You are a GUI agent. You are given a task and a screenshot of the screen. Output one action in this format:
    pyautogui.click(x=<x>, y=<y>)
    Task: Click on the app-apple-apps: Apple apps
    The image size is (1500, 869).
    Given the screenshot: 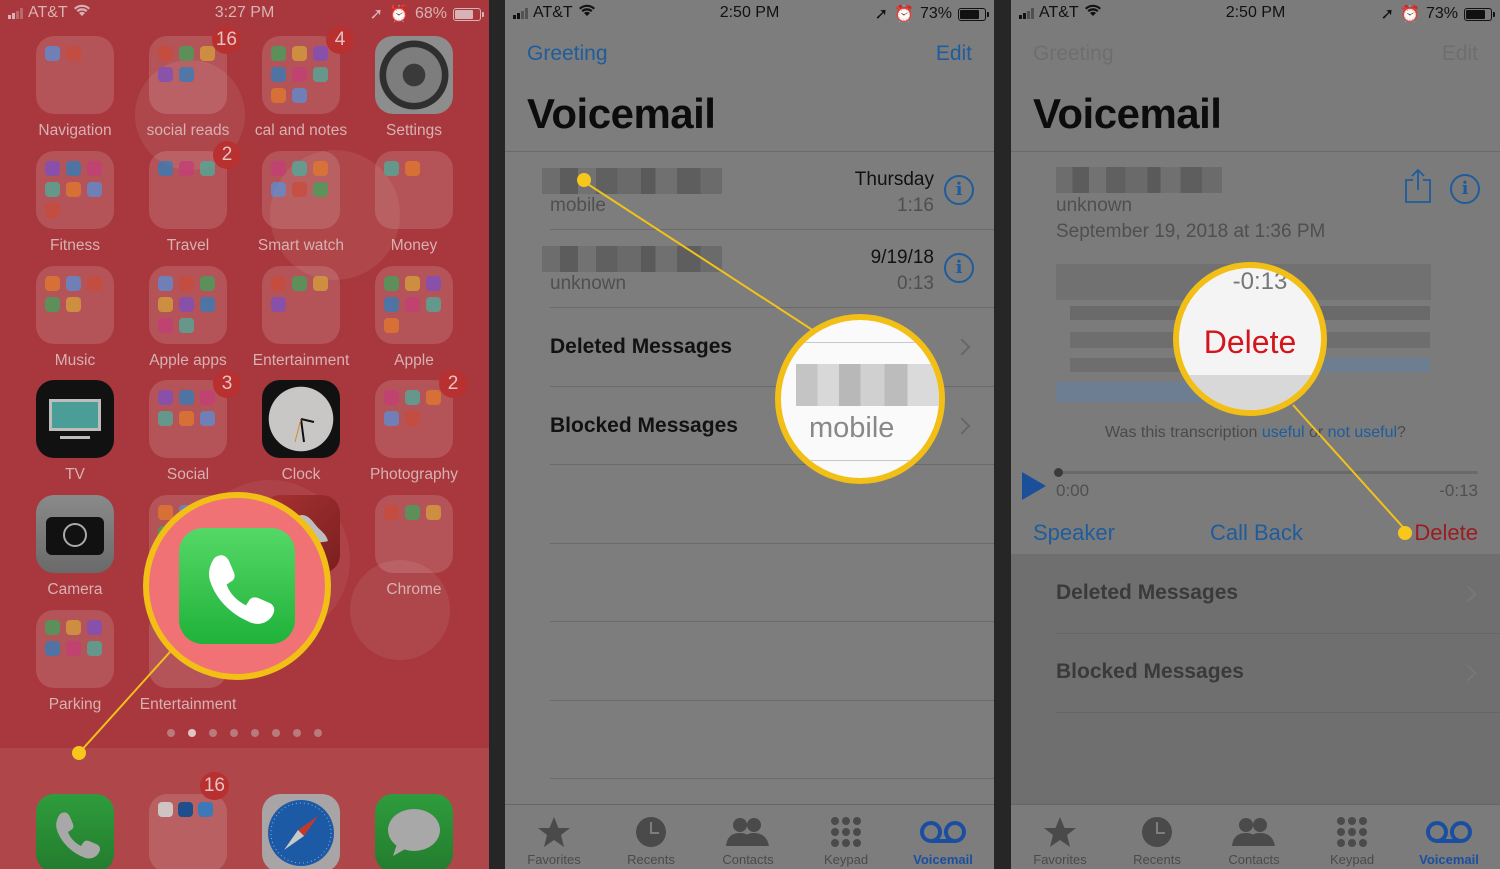 What is the action you would take?
    pyautogui.click(x=188, y=318)
    